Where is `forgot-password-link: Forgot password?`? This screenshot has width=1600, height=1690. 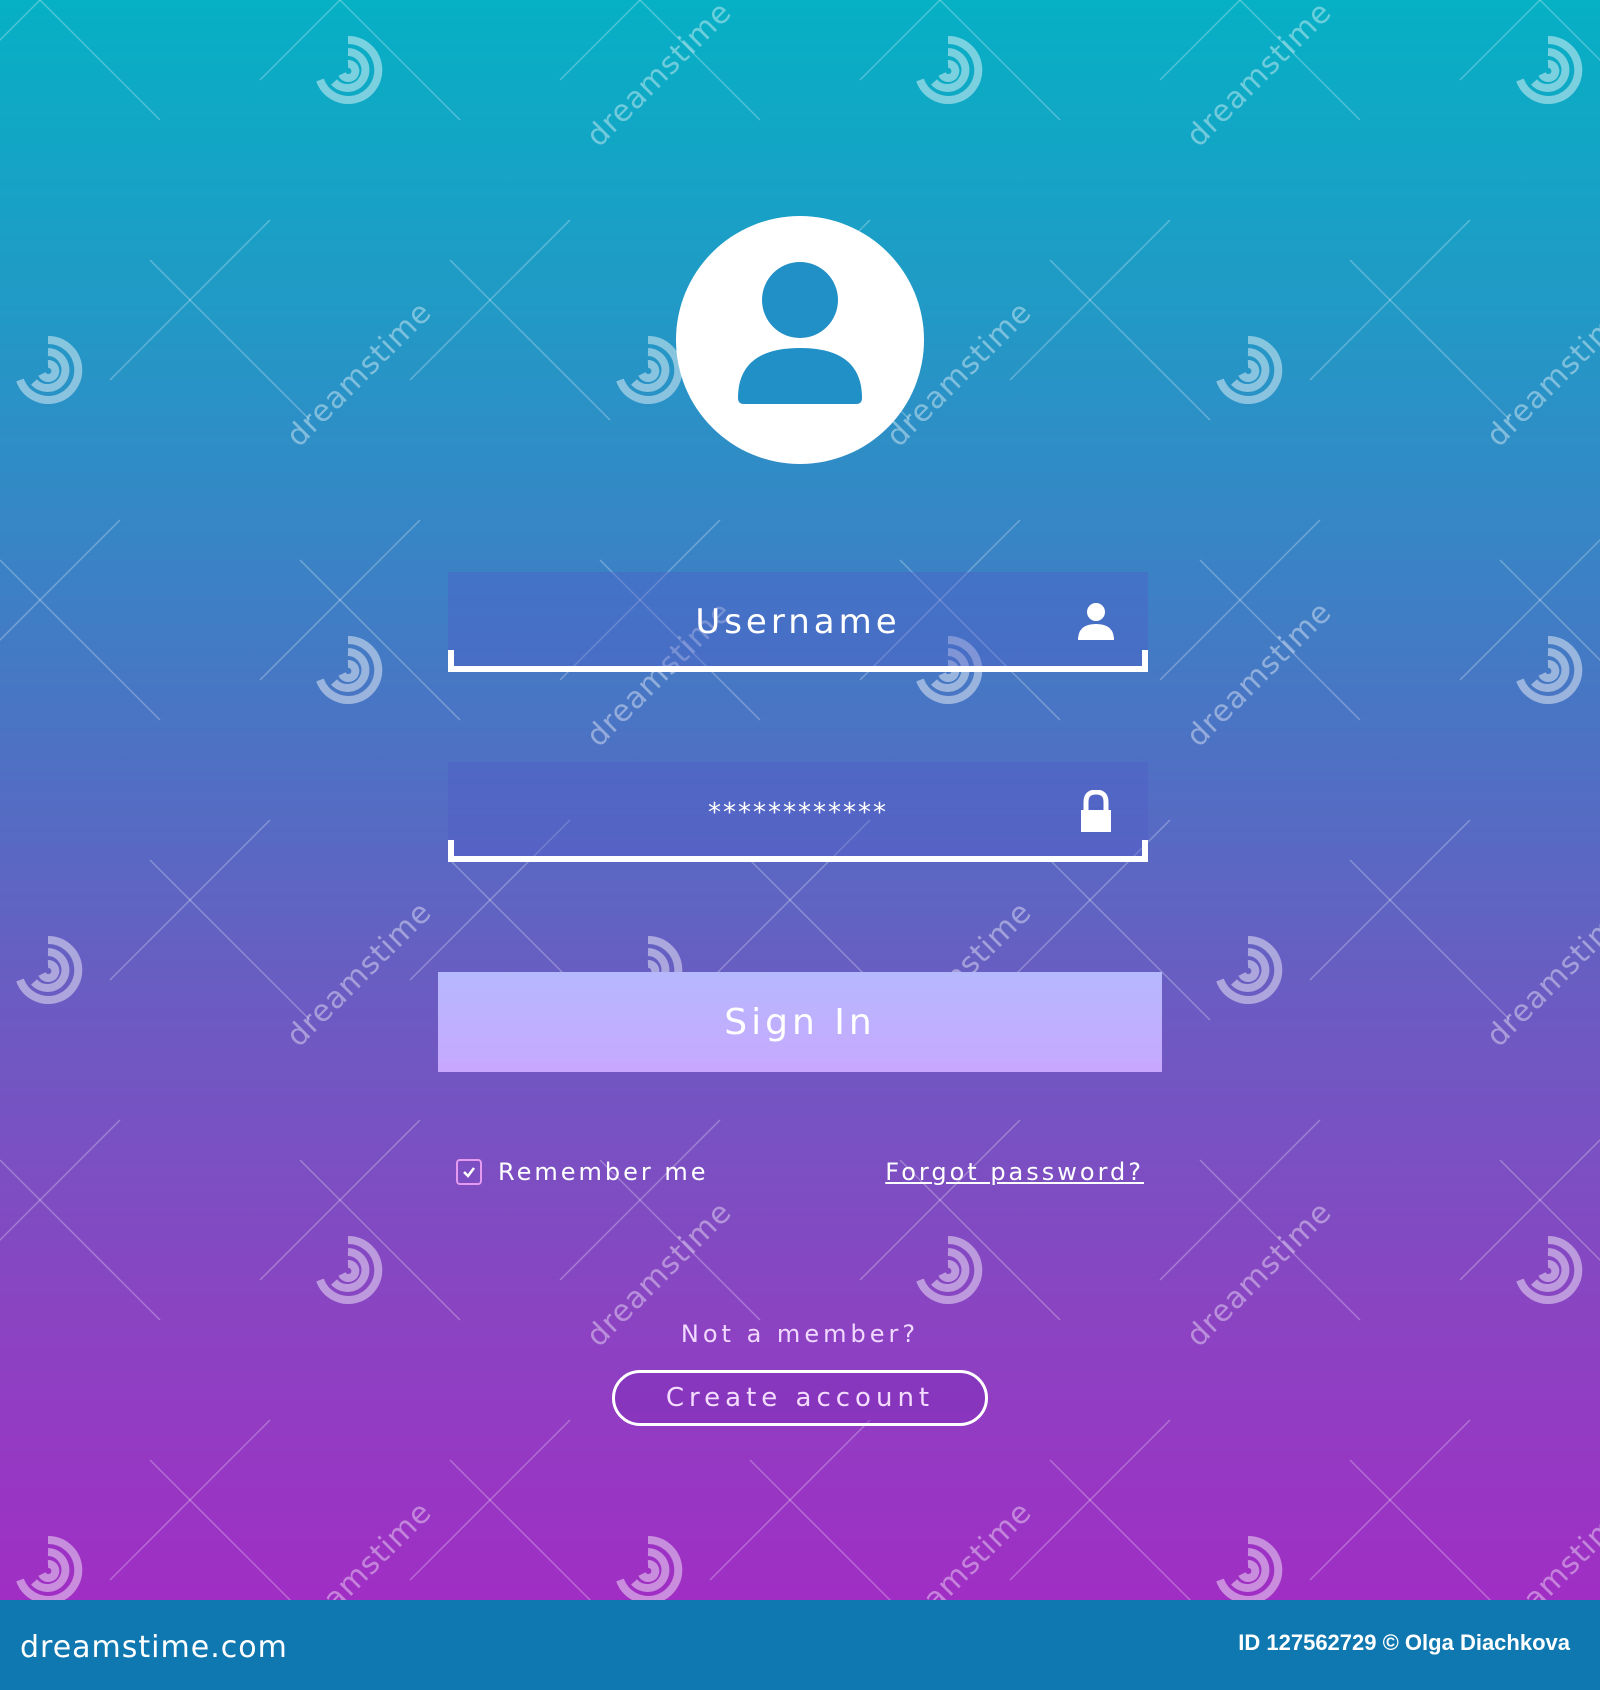
forgot-password-link: Forgot password? is located at coordinates (1014, 1172).